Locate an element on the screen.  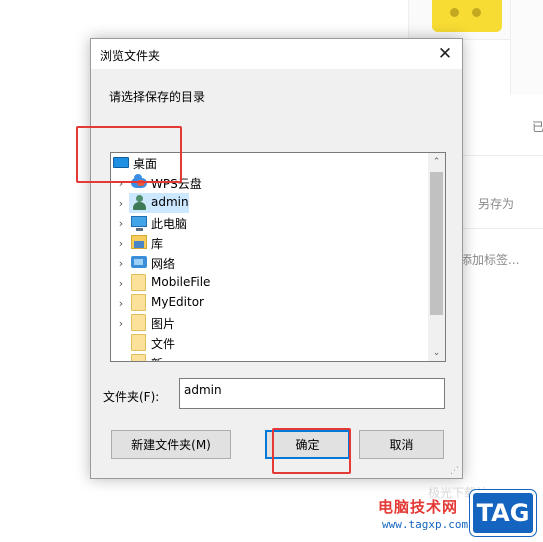
tree-item-label: MyEditor is located at coordinates (177, 302).